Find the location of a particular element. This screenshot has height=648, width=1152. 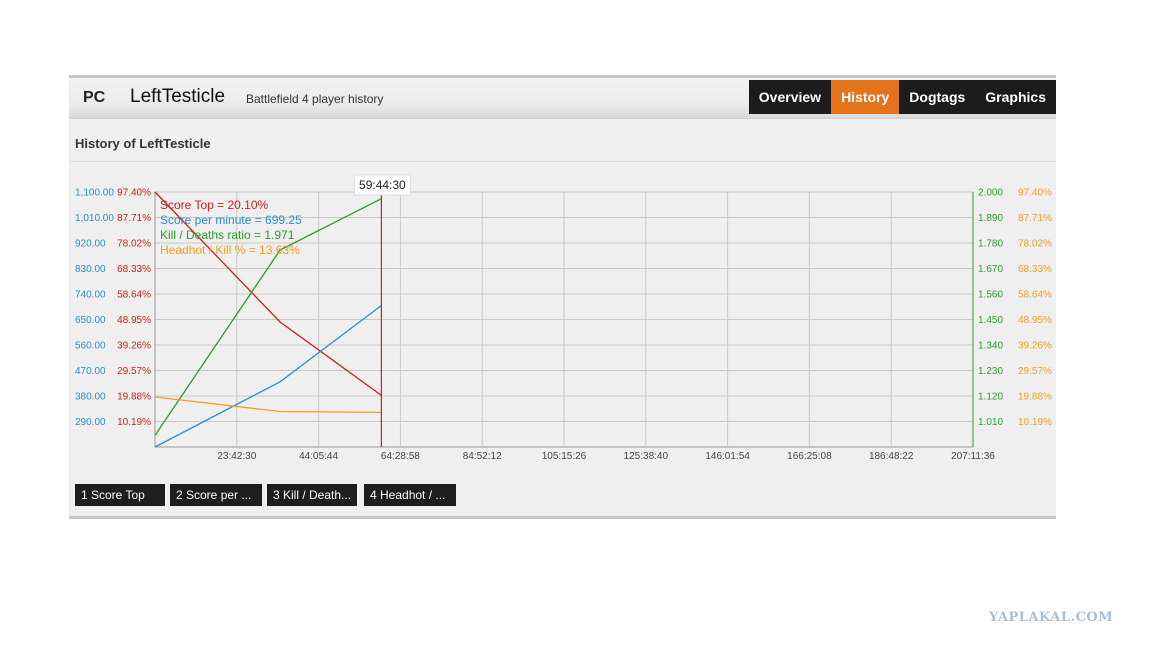

x-tick-label: 44:05:44 is located at coordinates (318, 456).